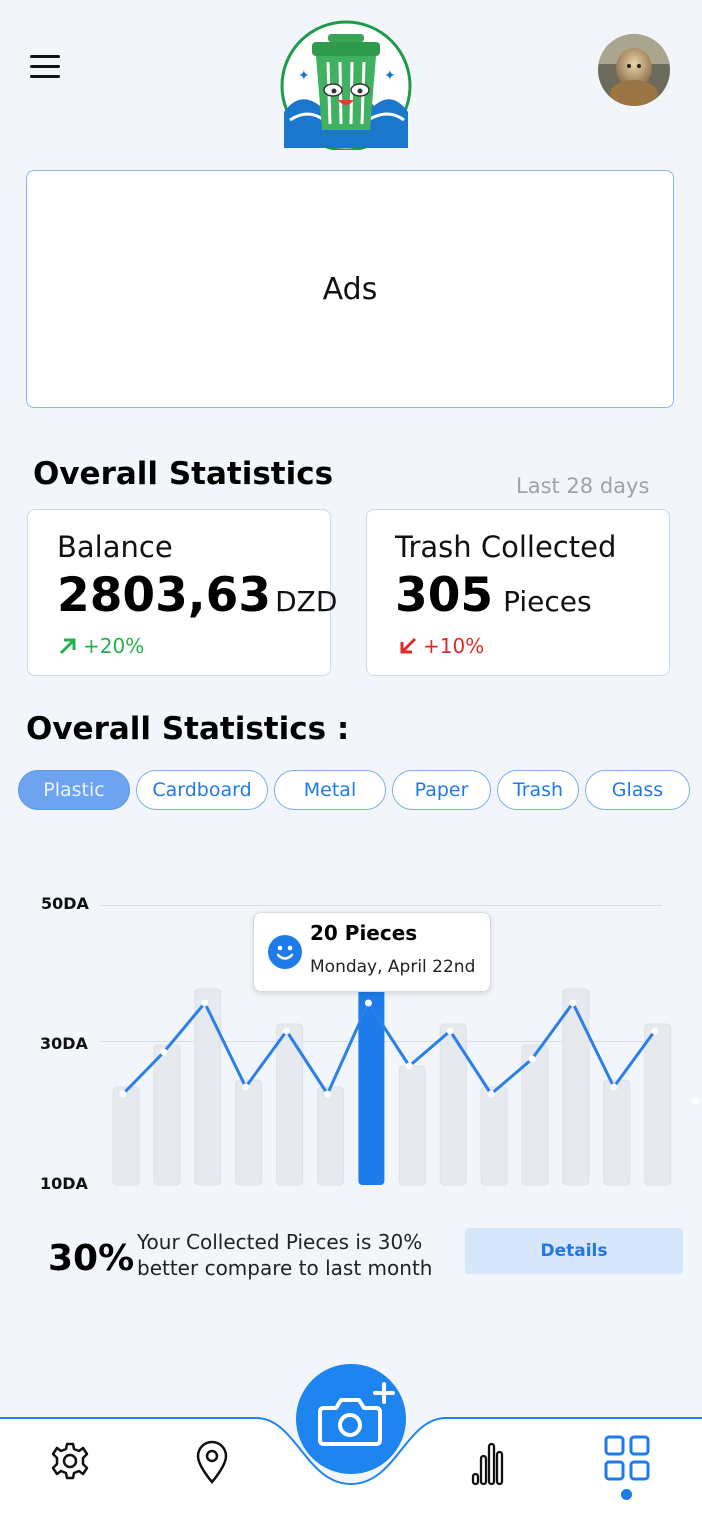 The image size is (702, 1520). What do you see at coordinates (115, 547) in the screenshot?
I see `balance-label: Balance` at bounding box center [115, 547].